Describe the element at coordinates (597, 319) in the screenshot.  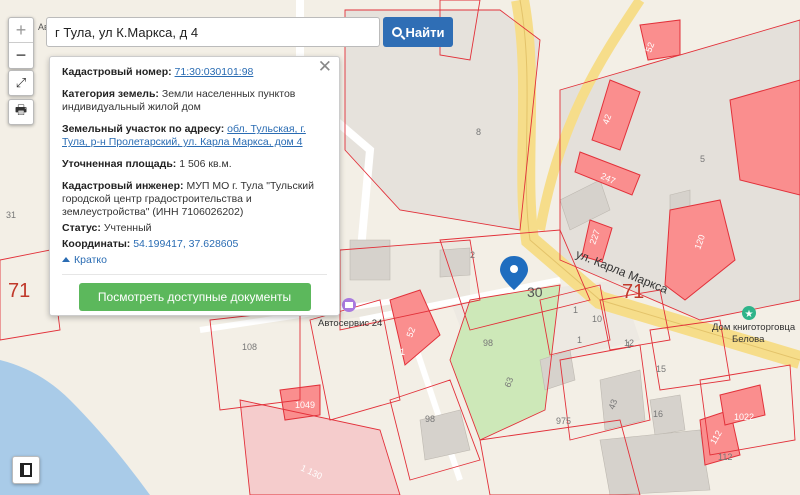
I see `svg-text: 10` at that location.